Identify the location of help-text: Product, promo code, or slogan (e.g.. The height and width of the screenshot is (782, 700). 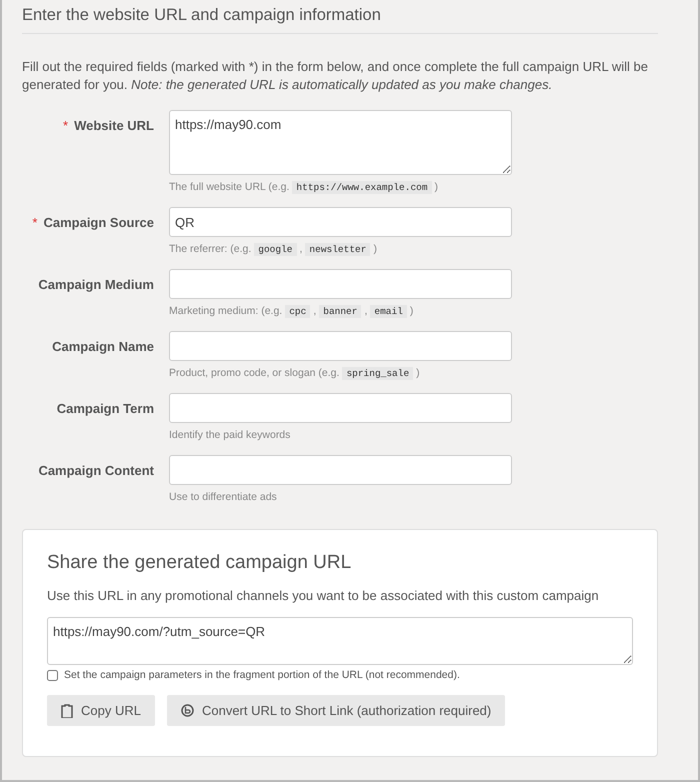
(254, 373).